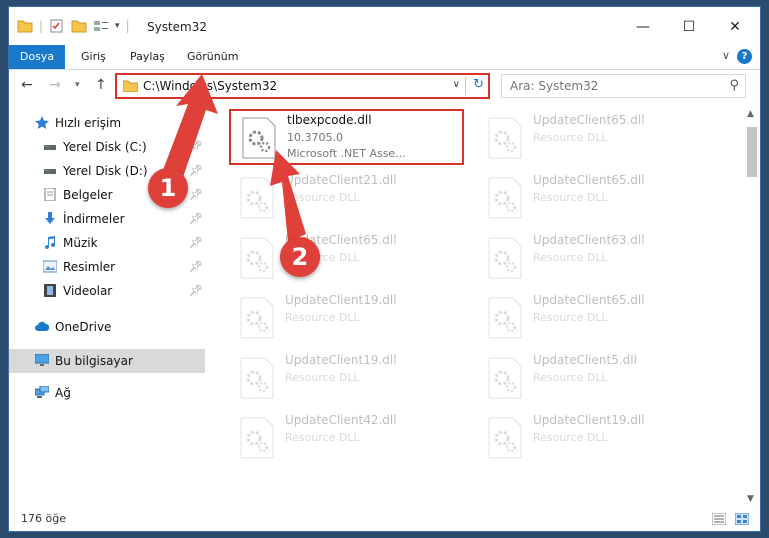 The height and width of the screenshot is (538, 769). What do you see at coordinates (105, 171) in the screenshot?
I see `sidebar-item-label: Yerel Disk (D:)` at bounding box center [105, 171].